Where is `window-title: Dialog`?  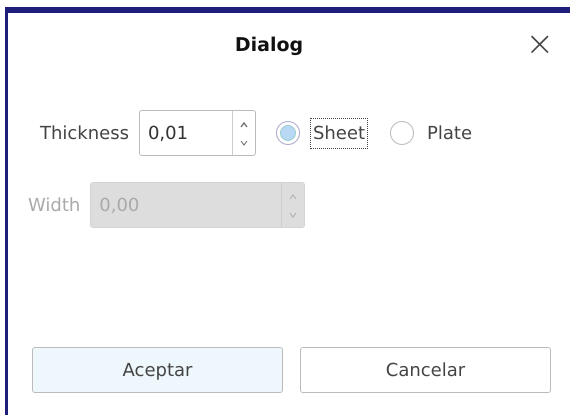
window-title: Dialog is located at coordinates (269, 45).